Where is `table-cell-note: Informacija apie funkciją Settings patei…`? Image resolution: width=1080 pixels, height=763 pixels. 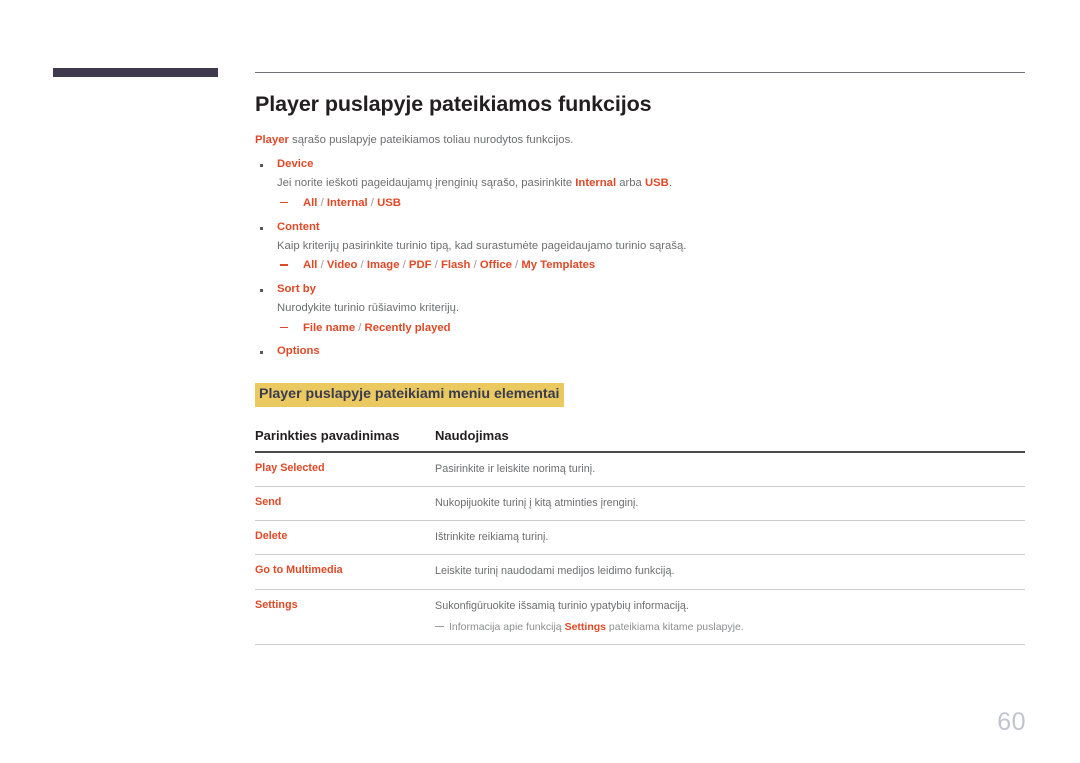 table-cell-note: Informacija apie funkciją Settings patei… is located at coordinates (730, 627).